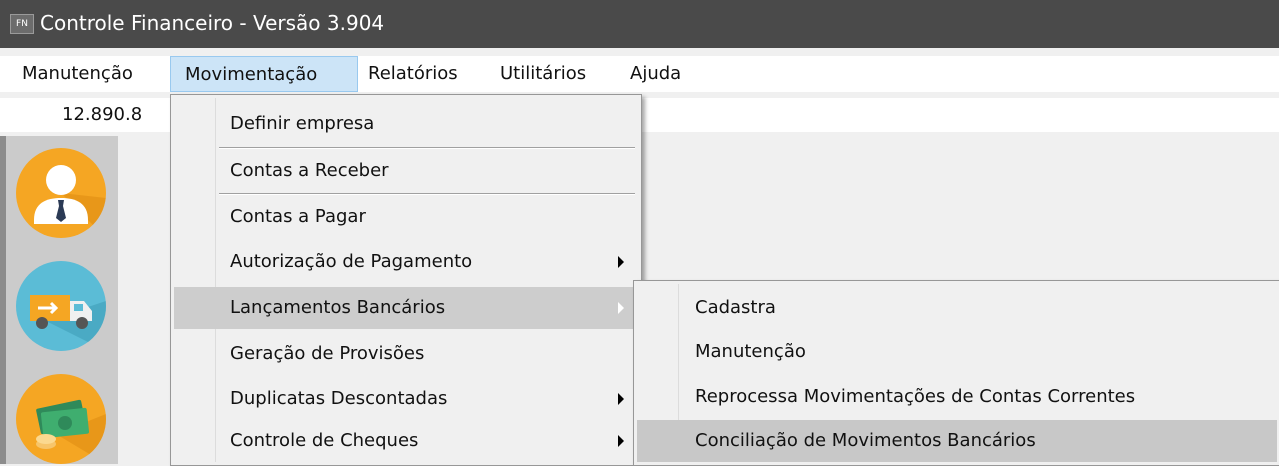 The height and width of the screenshot is (466, 1279). Describe the element at coordinates (543, 74) in the screenshot. I see `menu-utilitarios: Utilitários` at that location.